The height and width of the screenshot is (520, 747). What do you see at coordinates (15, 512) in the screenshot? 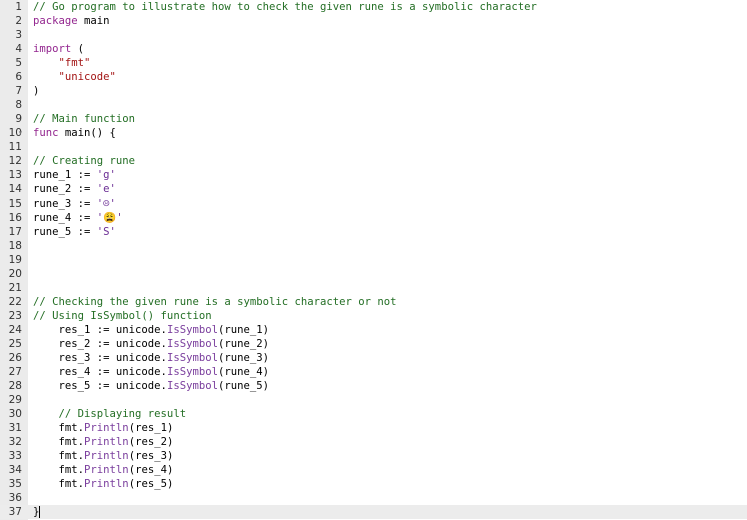
I see `line-number: 37` at bounding box center [15, 512].